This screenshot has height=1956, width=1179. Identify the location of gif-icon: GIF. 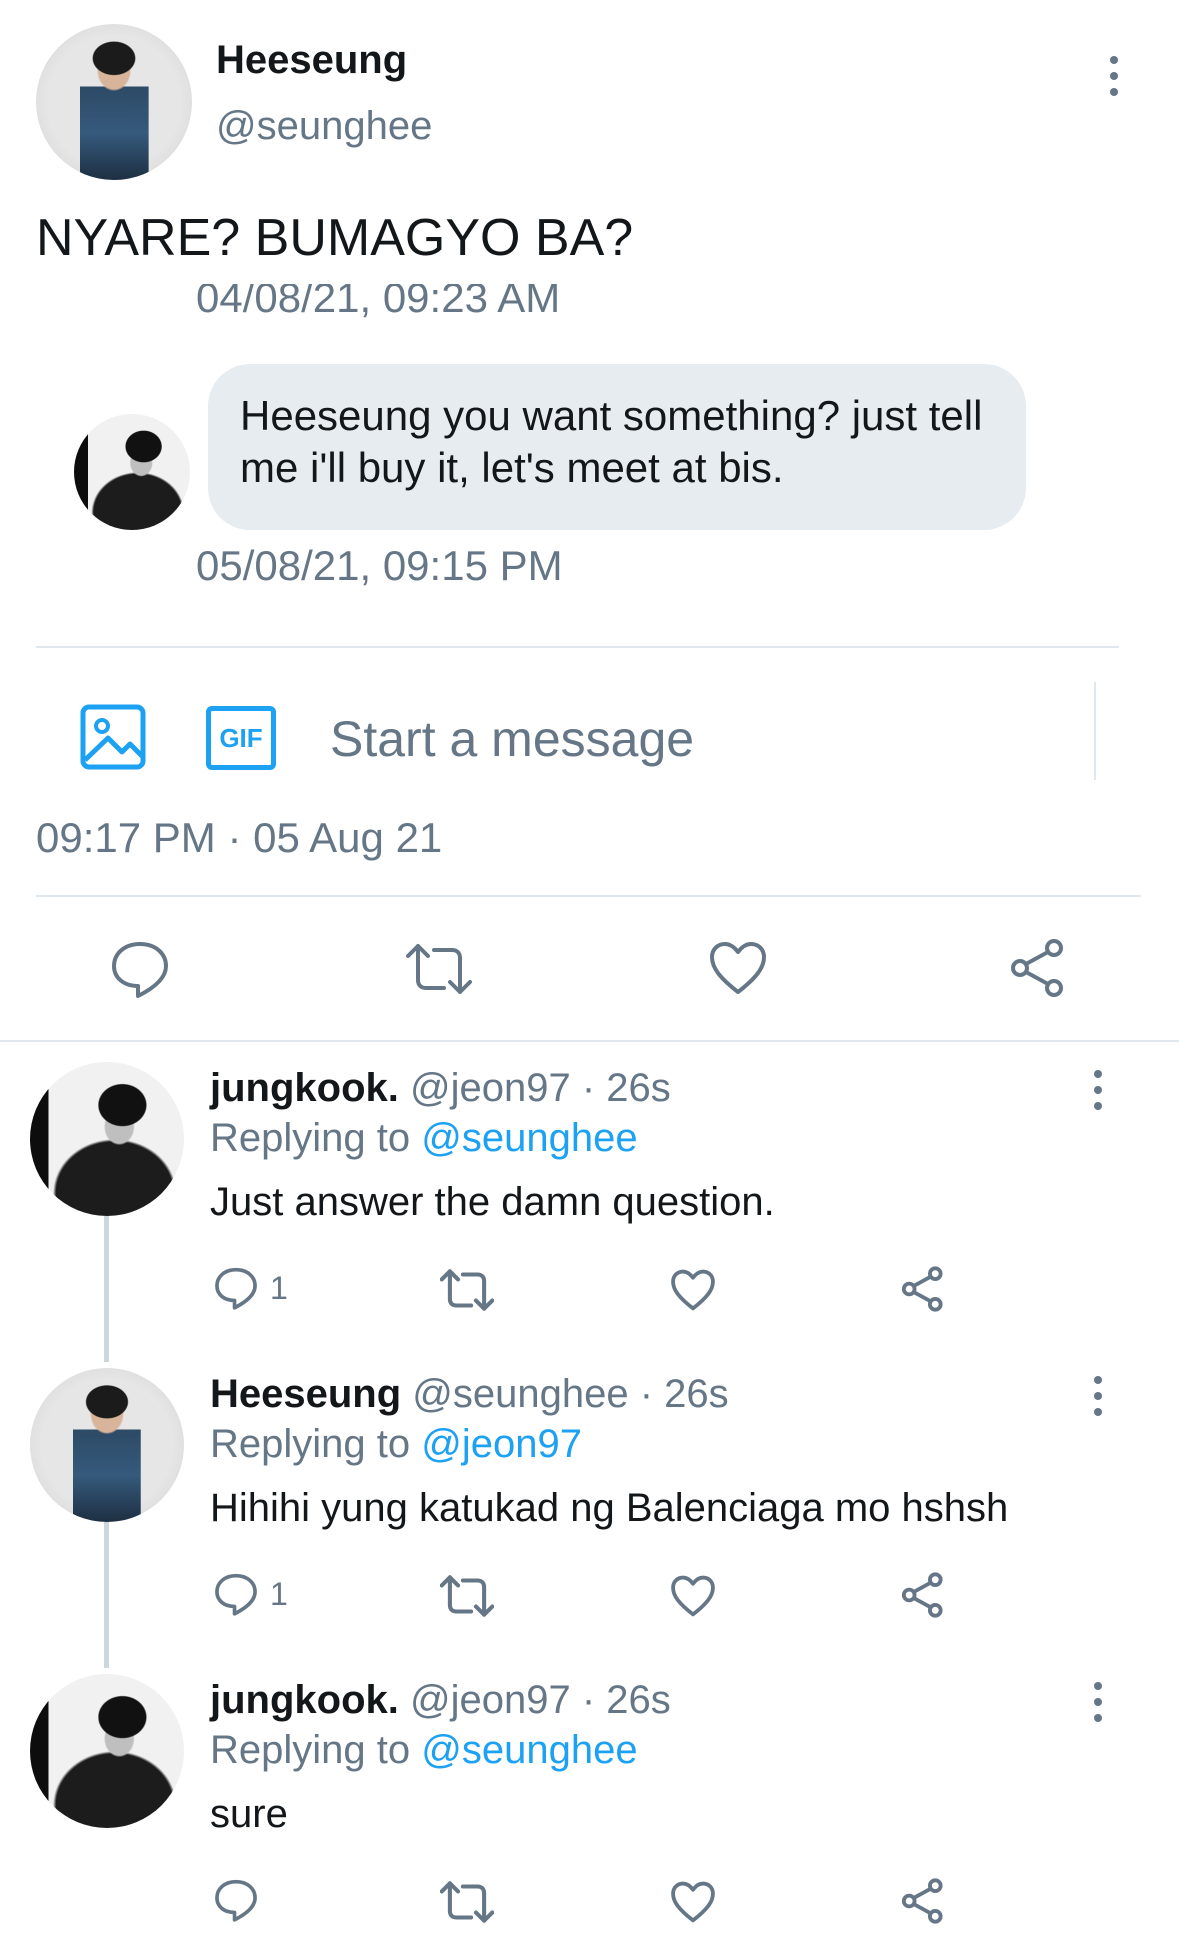
(241, 738).